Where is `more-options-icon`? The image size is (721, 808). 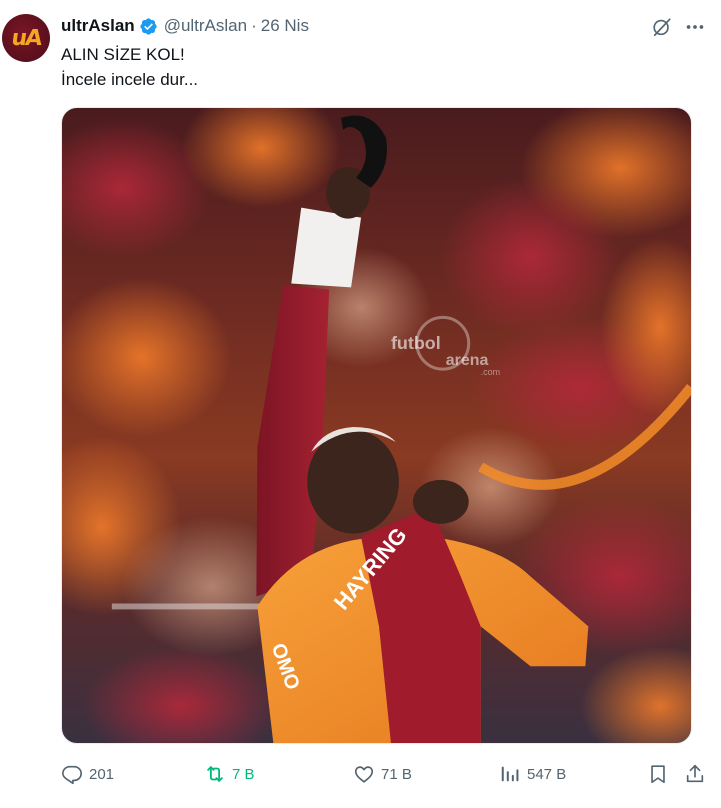 more-options-icon is located at coordinates (695, 27).